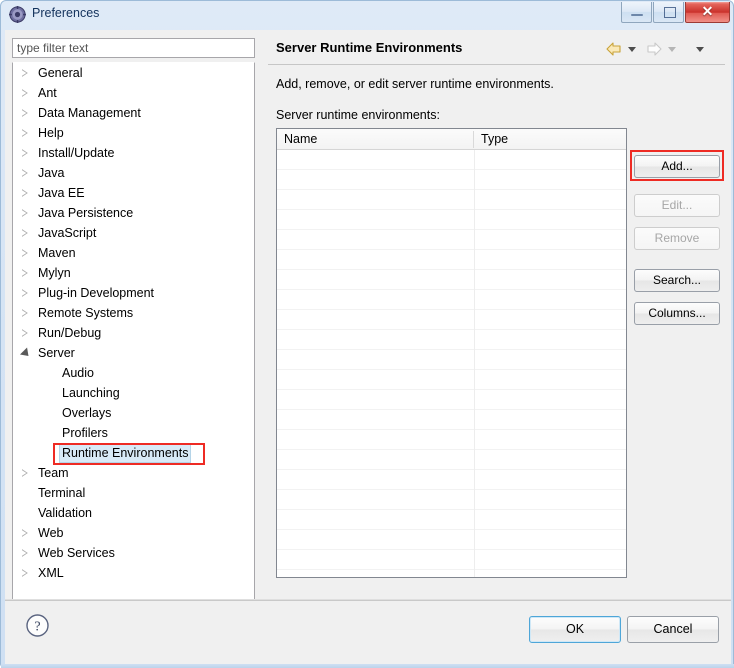 The height and width of the screenshot is (668, 734). What do you see at coordinates (368, 600) in the screenshot?
I see `footer-divider` at bounding box center [368, 600].